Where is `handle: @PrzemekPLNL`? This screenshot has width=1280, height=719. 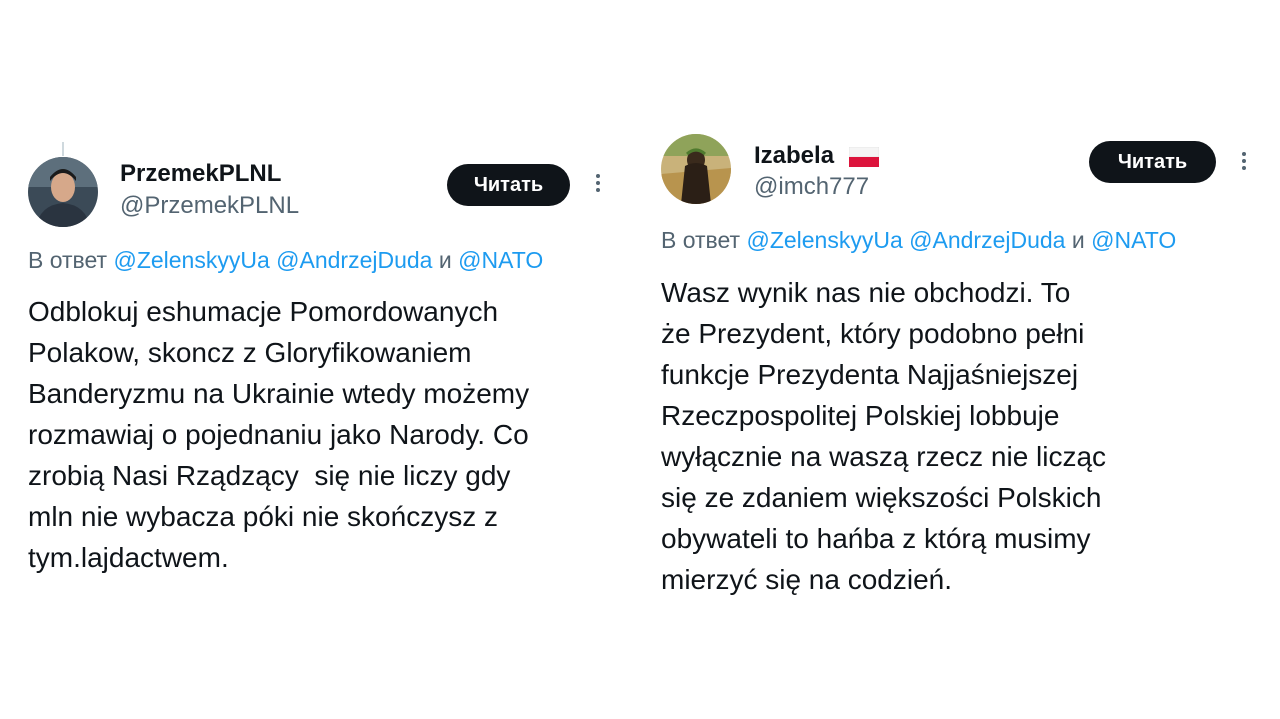 handle: @PrzemekPLNL is located at coordinates (209, 206).